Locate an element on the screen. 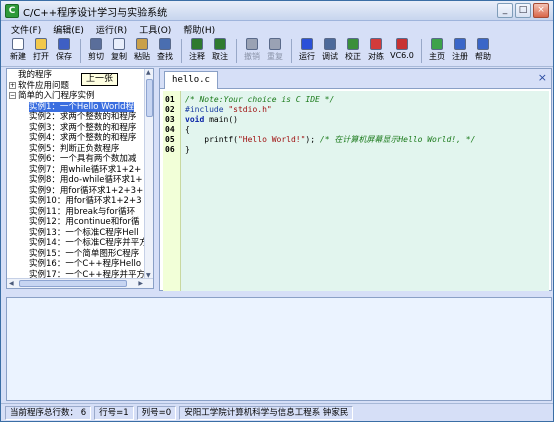 The height and width of the screenshot is (422, 554). tree-item: 实例1：一个Hello World程 is located at coordinates (82, 107).